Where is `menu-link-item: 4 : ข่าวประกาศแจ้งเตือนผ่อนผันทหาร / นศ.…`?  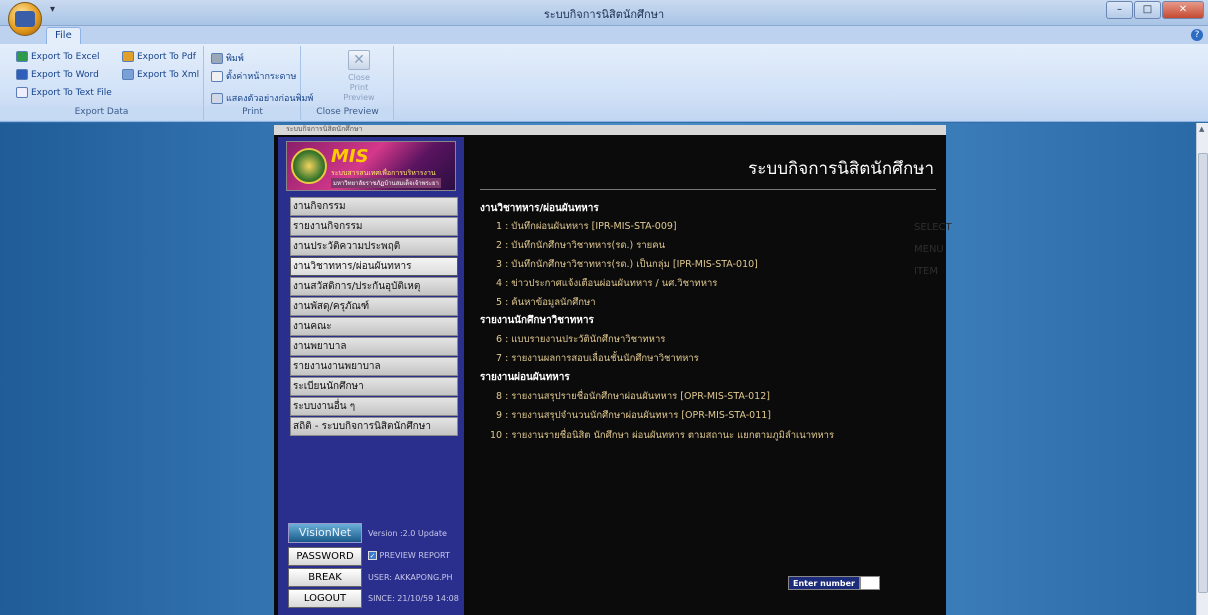 menu-link-item: 4 : ข่าวประกาศแจ้งเตือนผ่อนผันทหาร / นศ.… is located at coordinates (606, 283).